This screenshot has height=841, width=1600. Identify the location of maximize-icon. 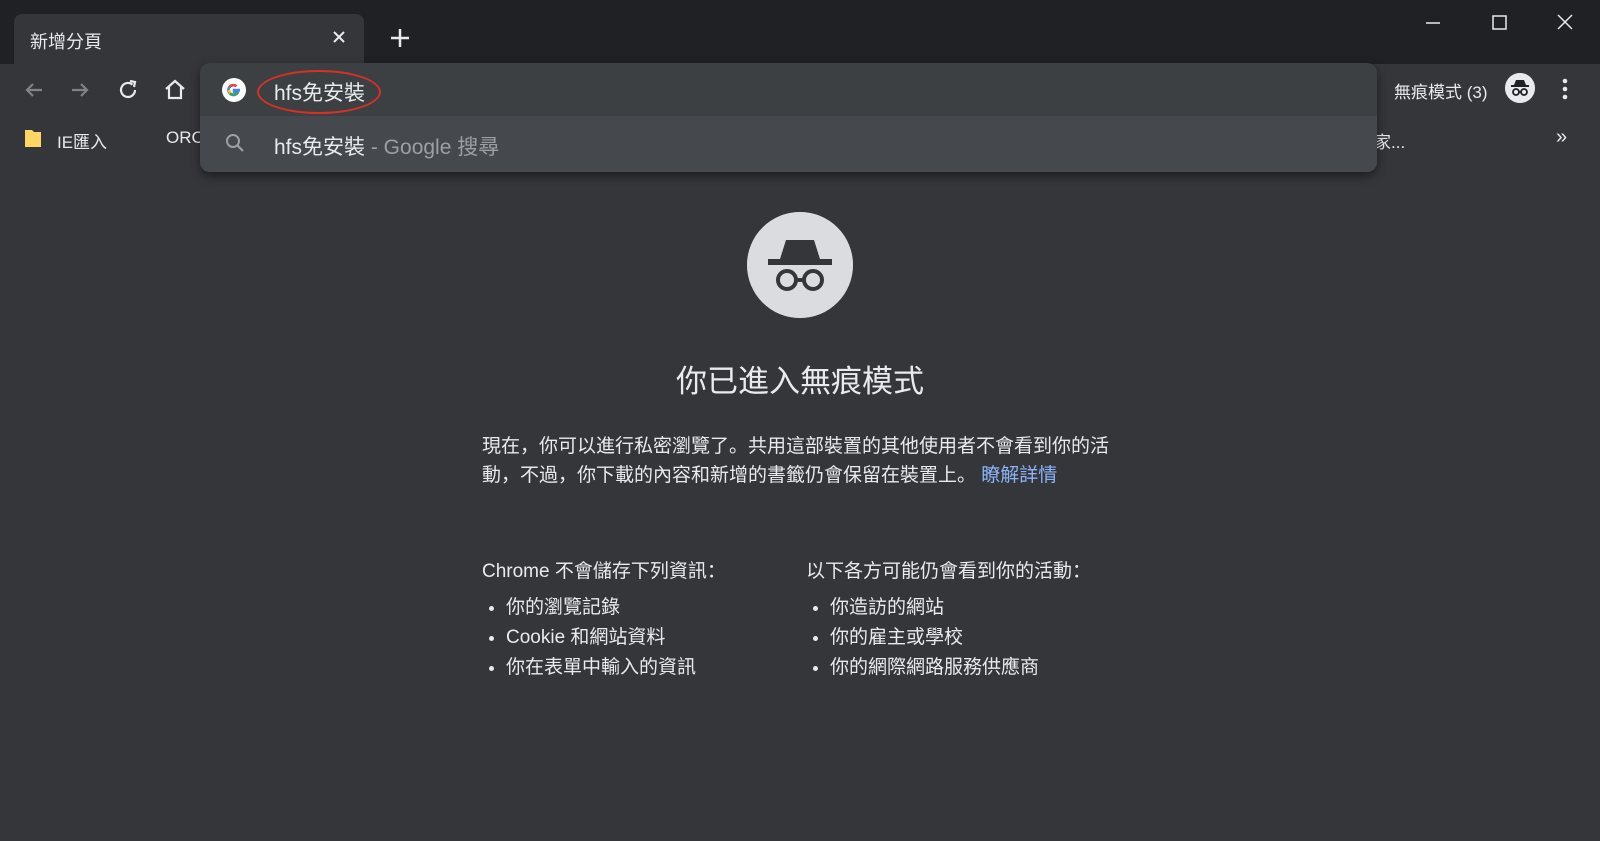
(1499, 23).